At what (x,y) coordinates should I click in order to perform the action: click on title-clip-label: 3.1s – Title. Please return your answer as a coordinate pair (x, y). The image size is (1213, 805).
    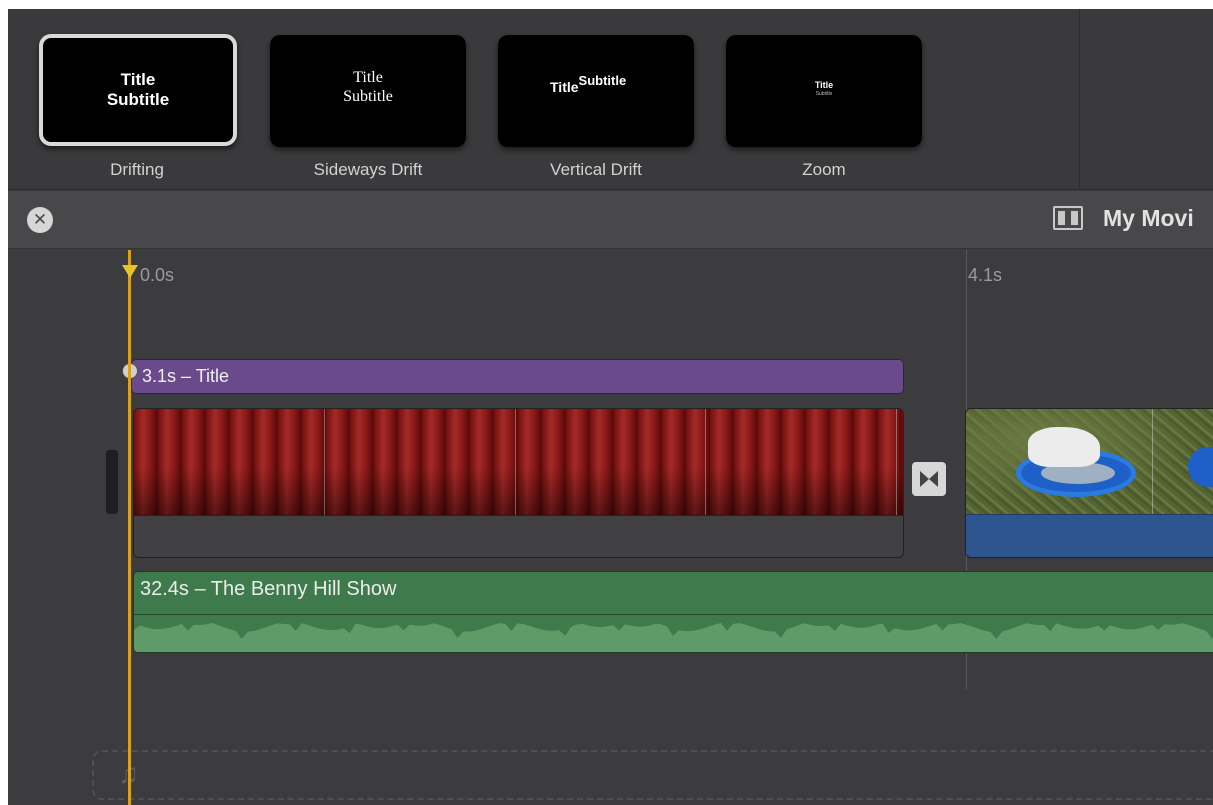
    Looking at the image, I should click on (186, 376).